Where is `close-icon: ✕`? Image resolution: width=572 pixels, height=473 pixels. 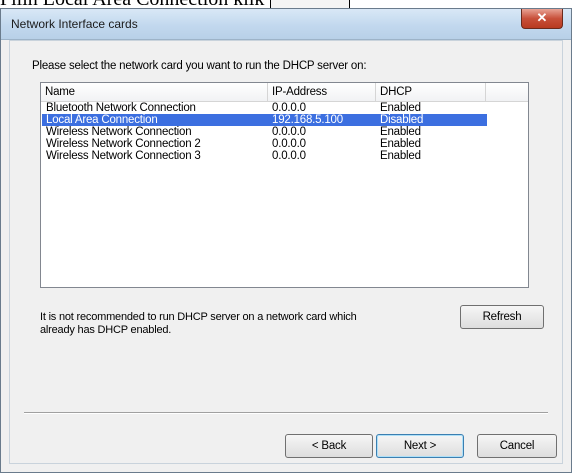
close-icon: ✕ is located at coordinates (542, 17).